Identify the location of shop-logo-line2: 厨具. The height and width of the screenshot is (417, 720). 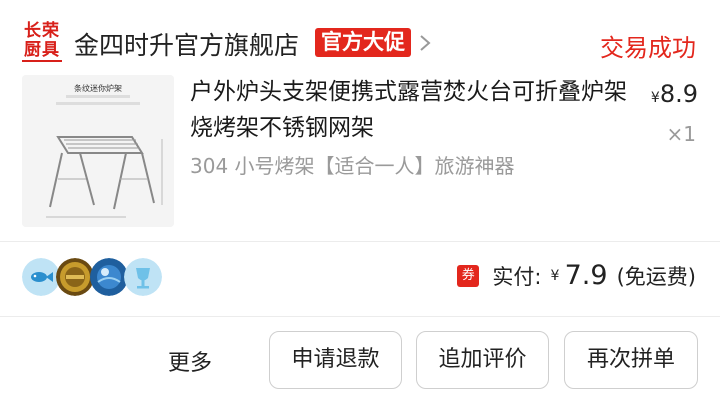
(42, 51).